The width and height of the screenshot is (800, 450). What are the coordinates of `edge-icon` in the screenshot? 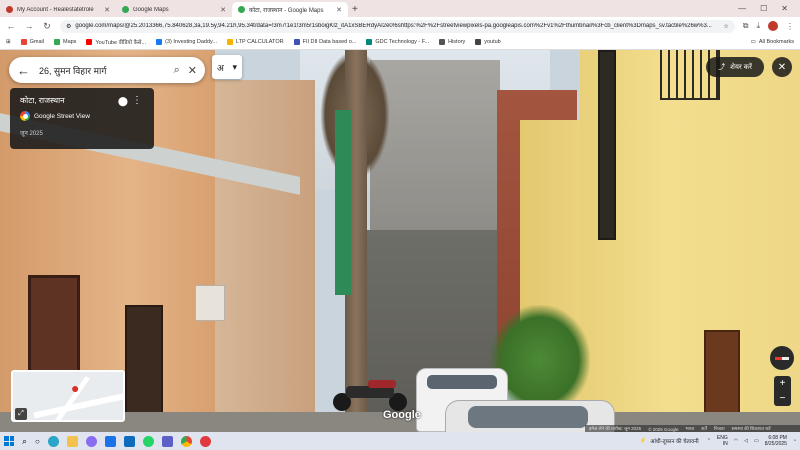 It's located at (53, 441).